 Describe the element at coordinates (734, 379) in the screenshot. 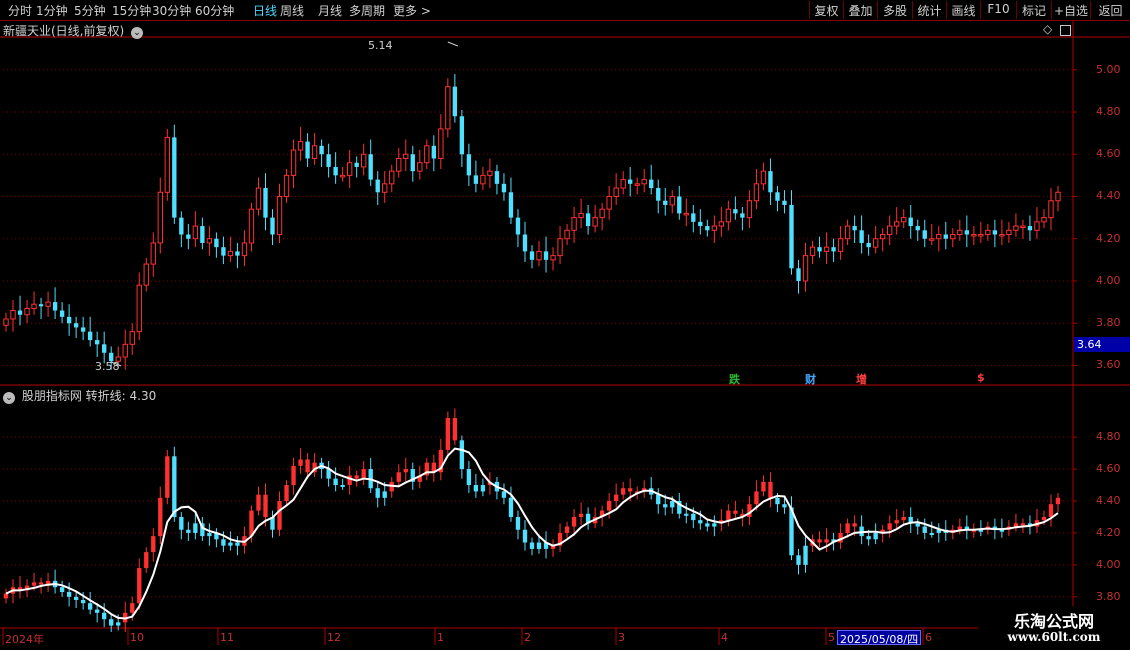

I see `event-marker-0: 跌` at that location.